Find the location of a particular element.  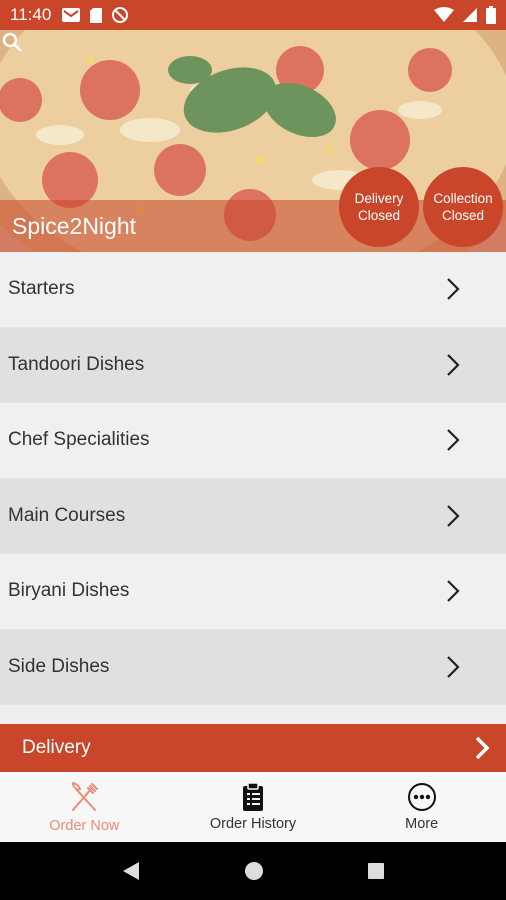

menu-item-label: Tandoori Dishes is located at coordinates (76, 364).